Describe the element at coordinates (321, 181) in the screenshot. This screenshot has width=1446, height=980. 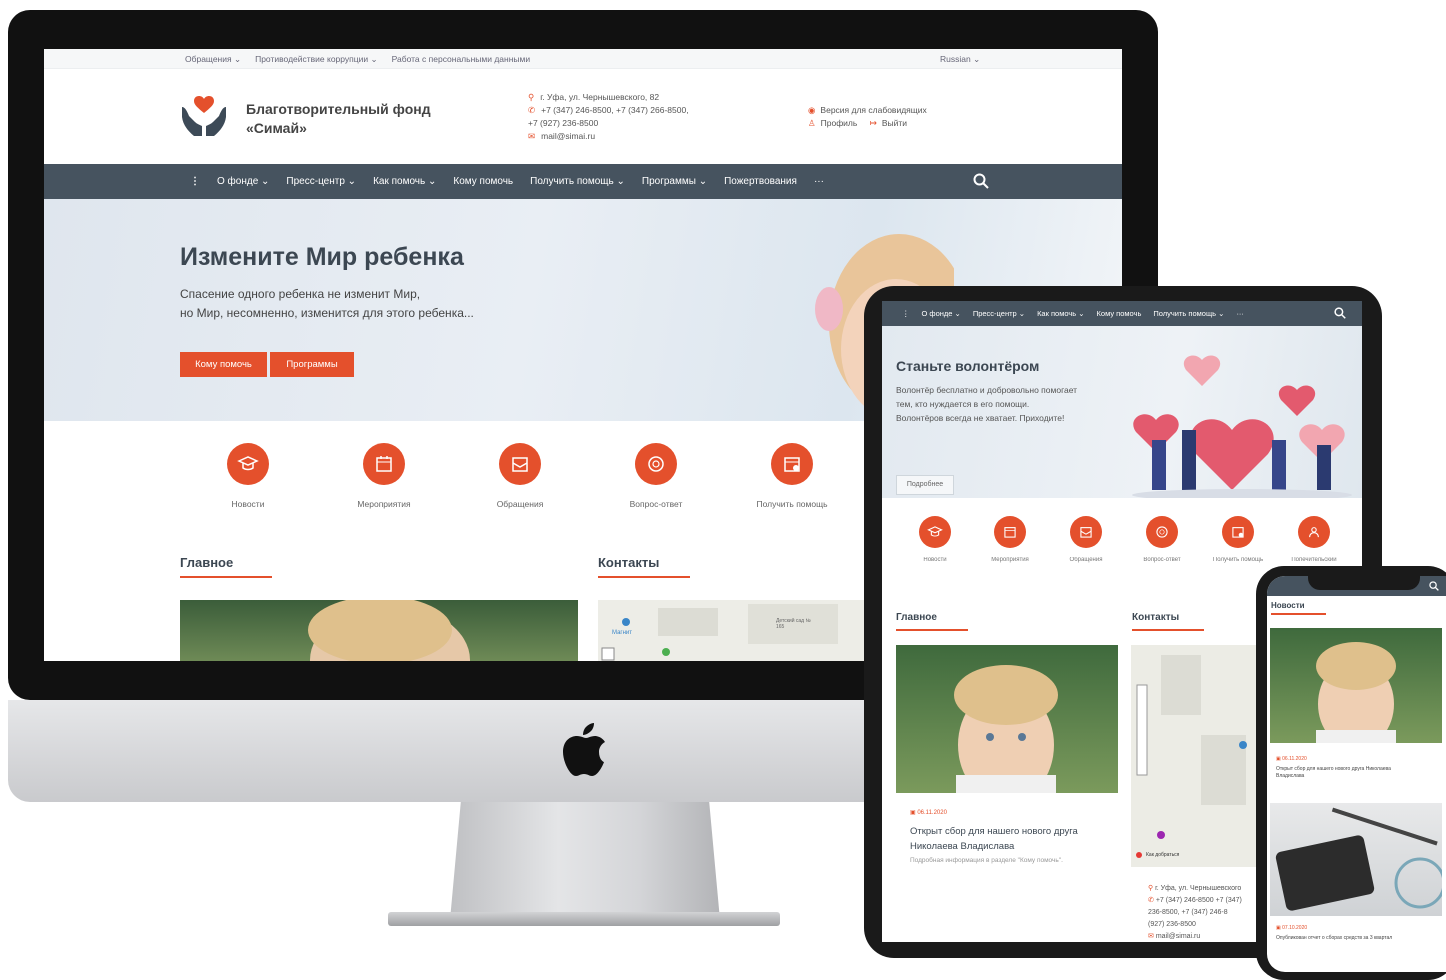
I see `nav-item-press: Пресс-центр ⌄` at that location.